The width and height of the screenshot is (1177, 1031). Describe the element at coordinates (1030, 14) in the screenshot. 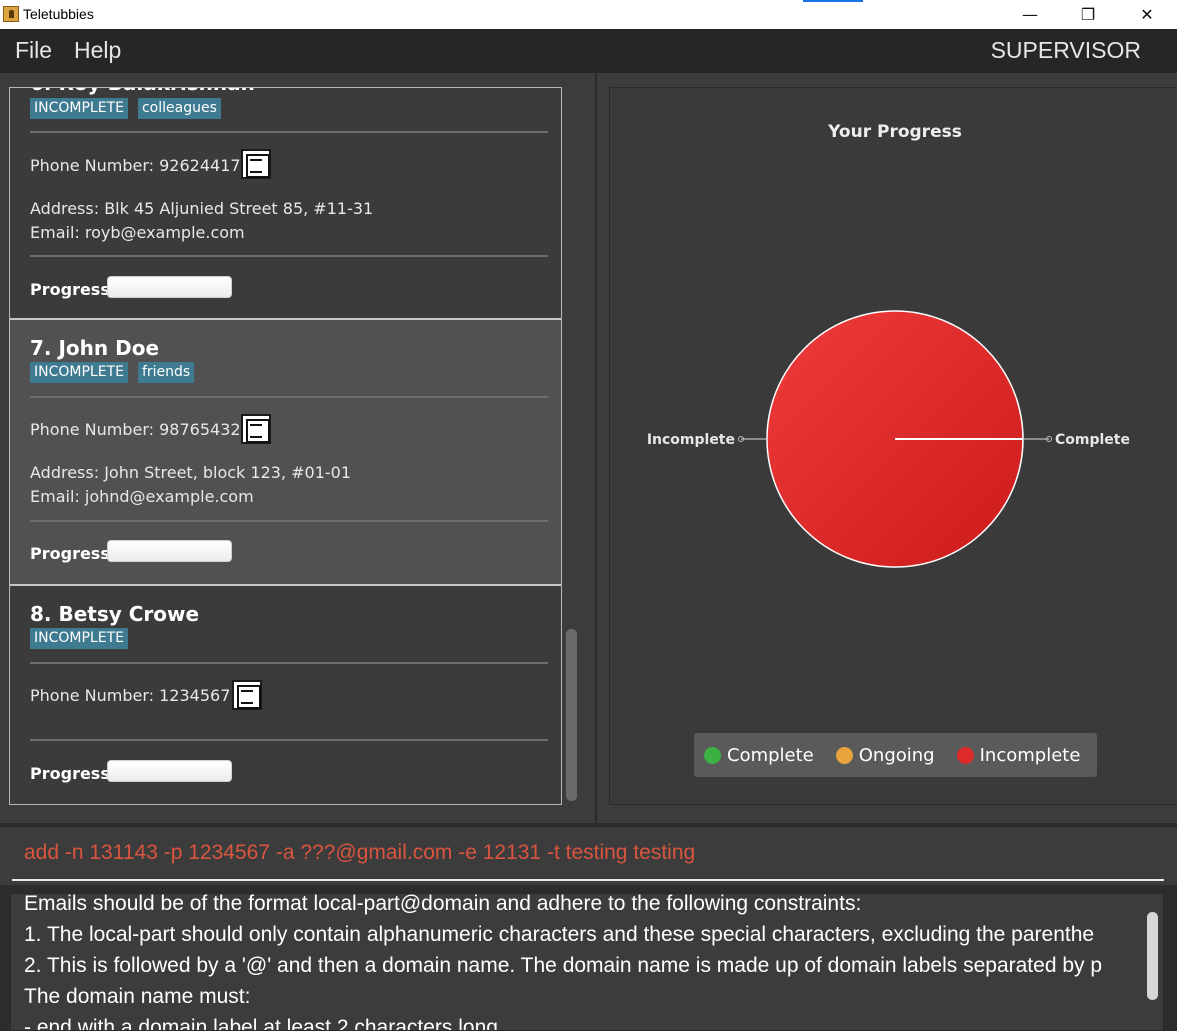

I see `minimize-button: —` at that location.